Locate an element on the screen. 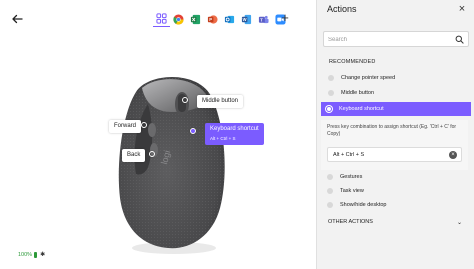 This screenshot has width=474, height=269. keyboard-shortcut-hotspot is located at coordinates (193, 131).